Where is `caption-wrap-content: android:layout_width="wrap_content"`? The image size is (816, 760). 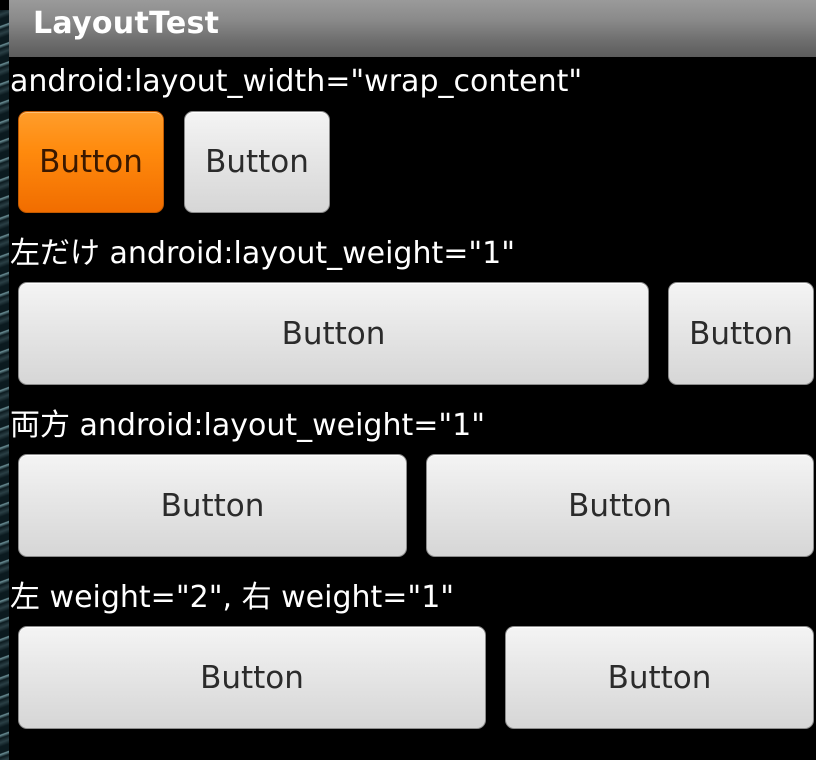 caption-wrap-content: android:layout_width="wrap_content" is located at coordinates (296, 81).